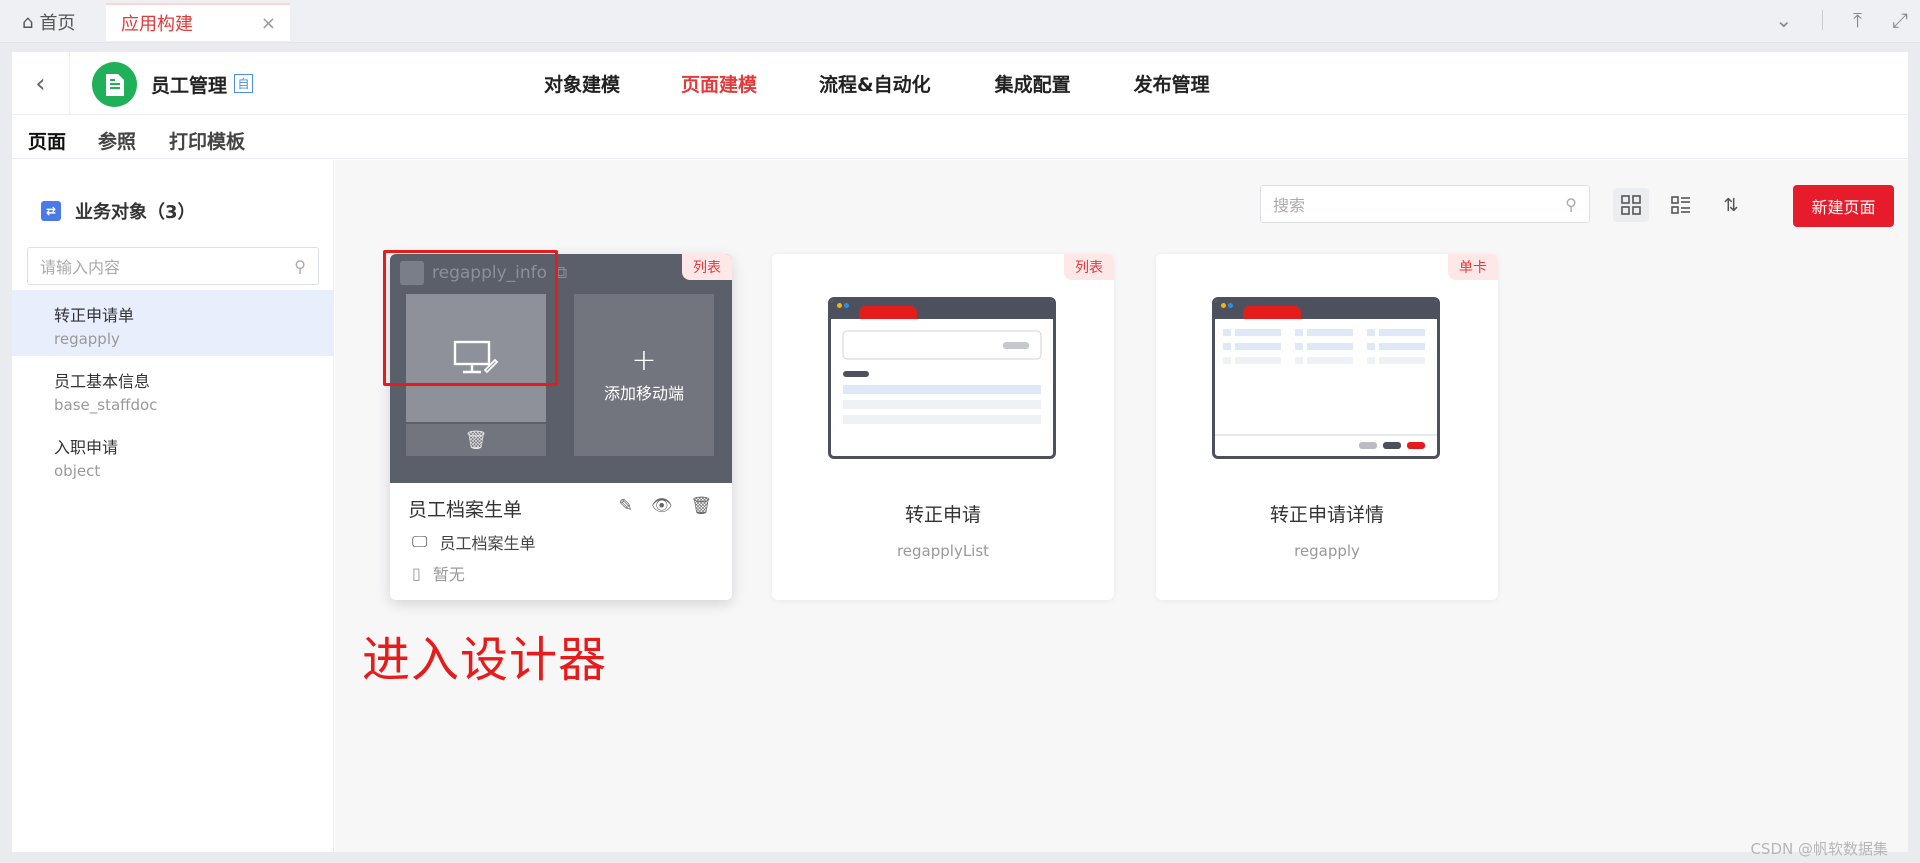 The image size is (1920, 863). I want to click on annotation-highlight-box, so click(470, 318).